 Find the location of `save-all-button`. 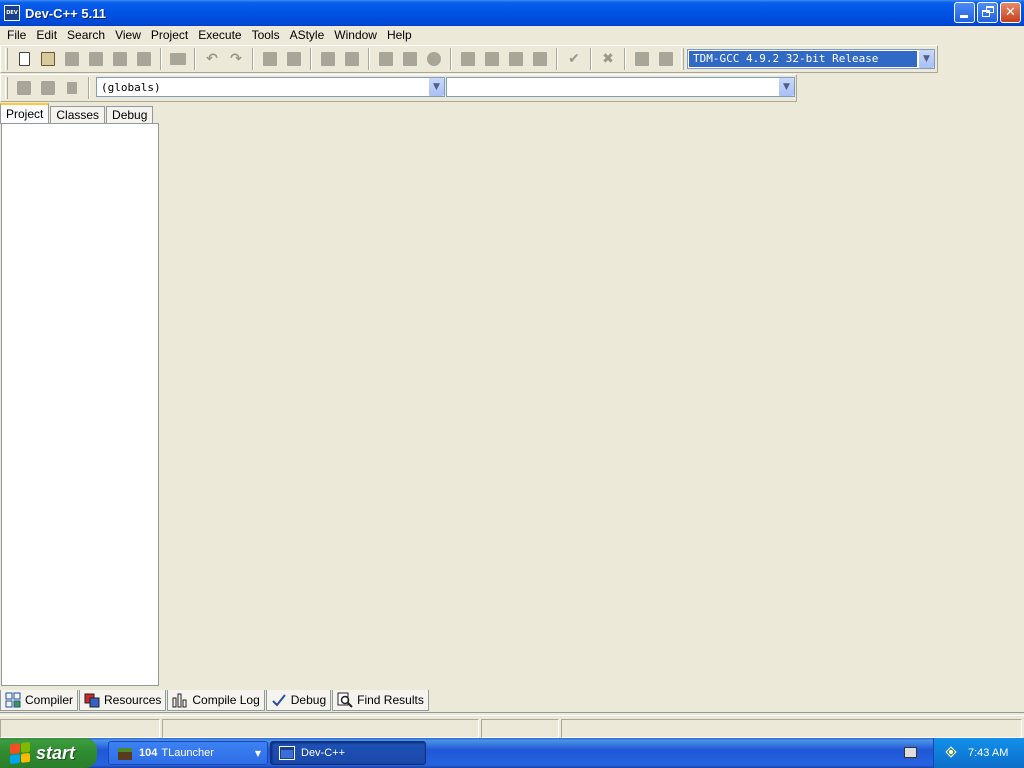

save-all-button is located at coordinates (96, 59).